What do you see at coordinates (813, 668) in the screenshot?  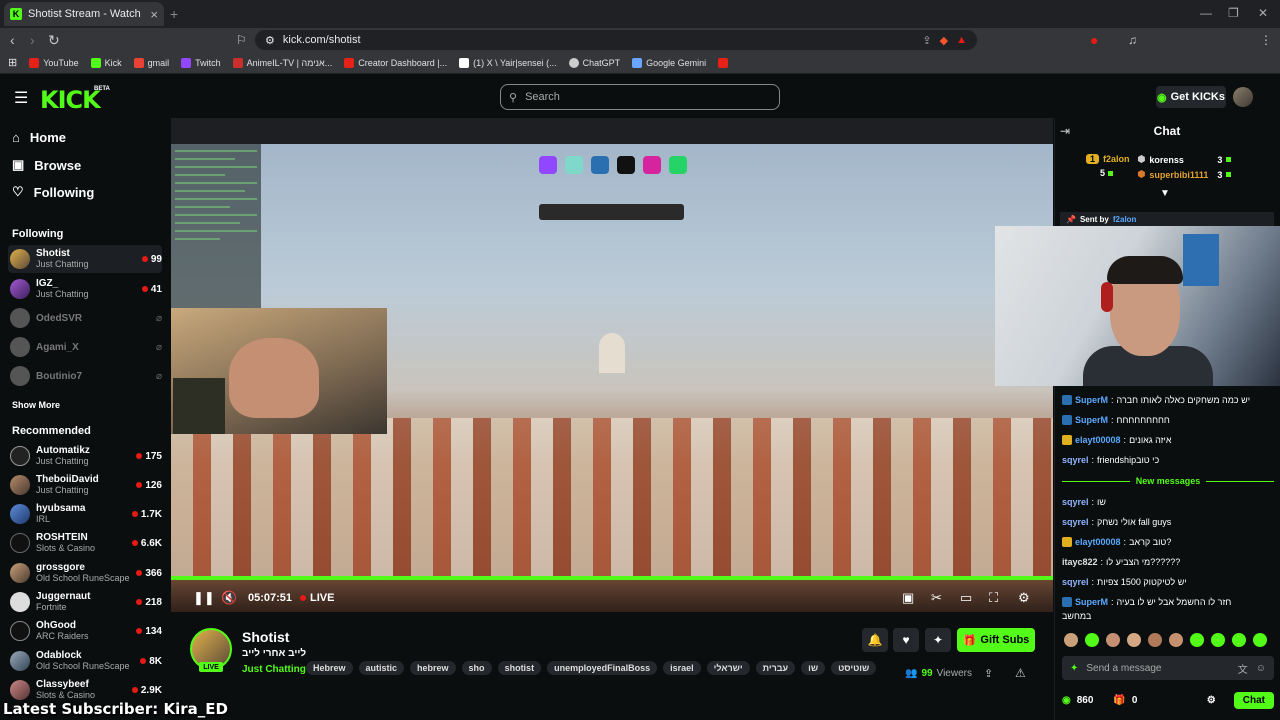 I see `tag: שו` at bounding box center [813, 668].